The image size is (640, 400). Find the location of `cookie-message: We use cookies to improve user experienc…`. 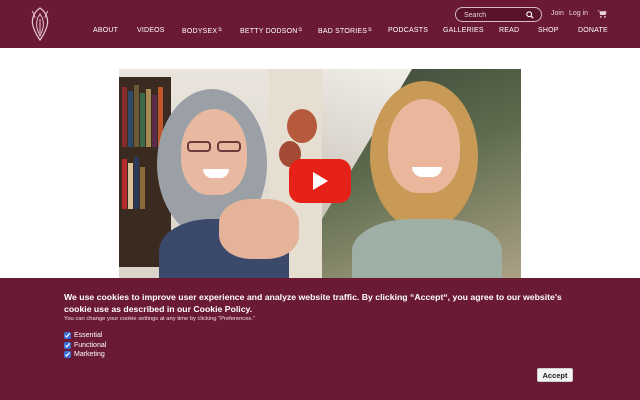

cookie-message: We use cookies to improve user experienc… is located at coordinates (313, 303).